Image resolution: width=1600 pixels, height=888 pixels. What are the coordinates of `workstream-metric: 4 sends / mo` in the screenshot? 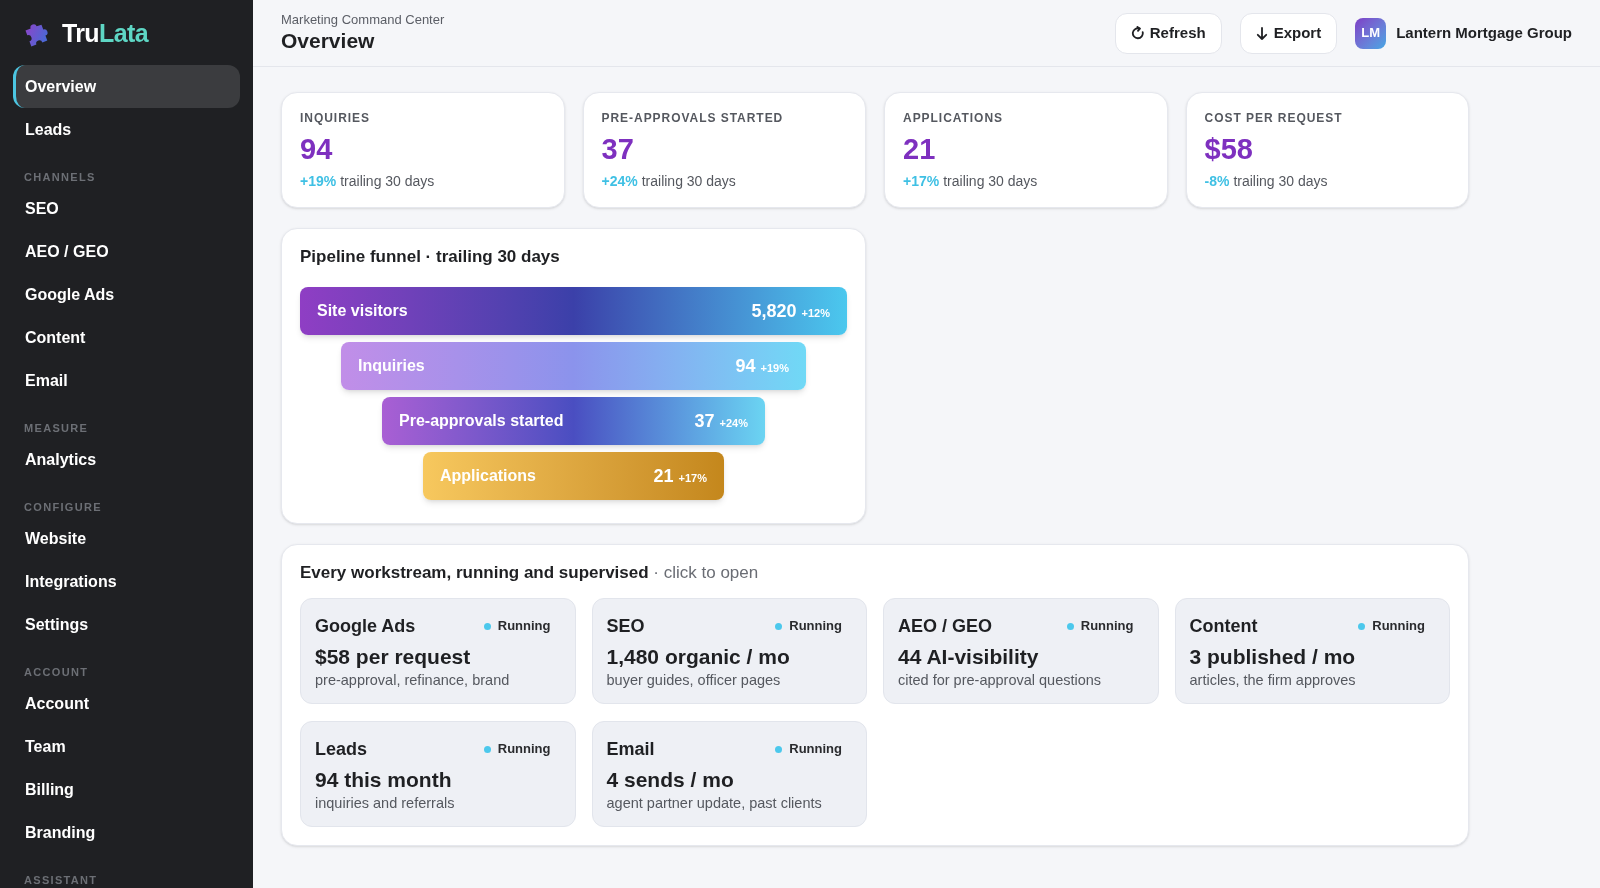 It's located at (670, 780).